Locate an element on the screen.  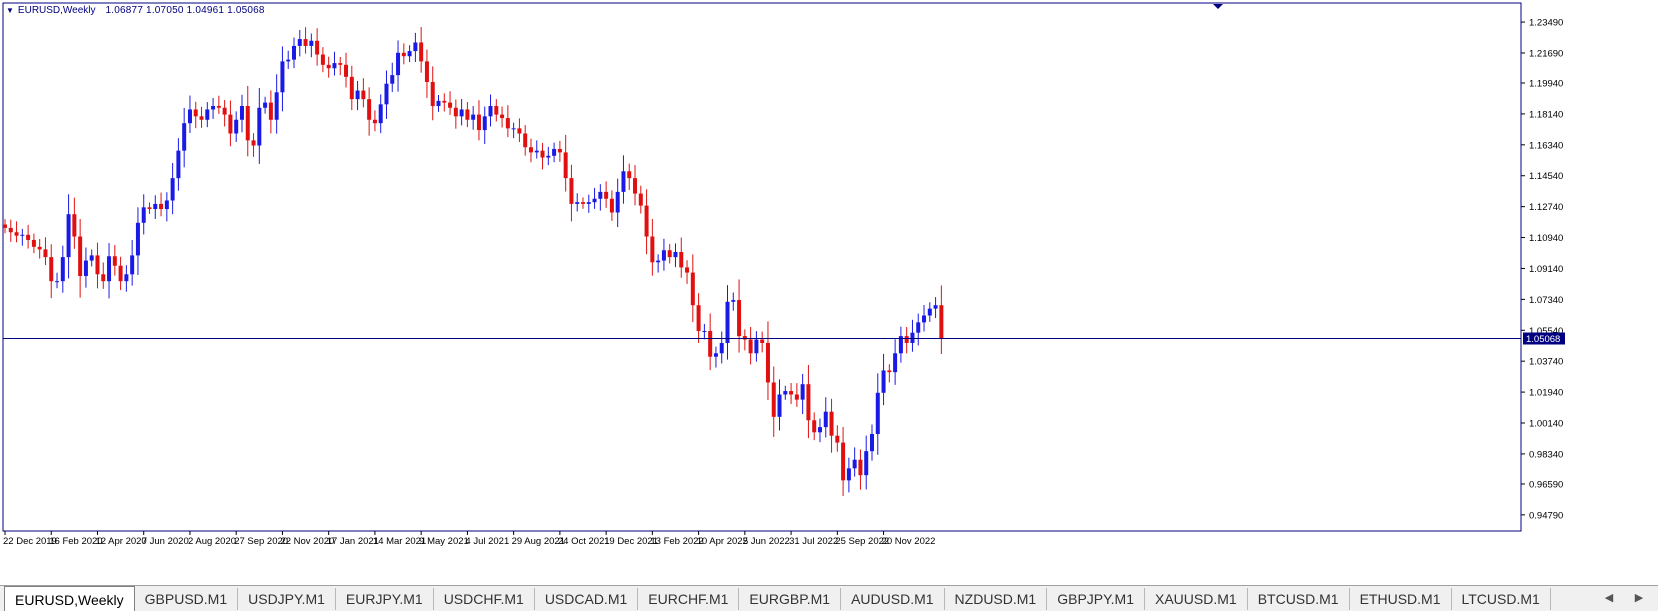
y-tick-label: 0.96590 is located at coordinates (1546, 484).